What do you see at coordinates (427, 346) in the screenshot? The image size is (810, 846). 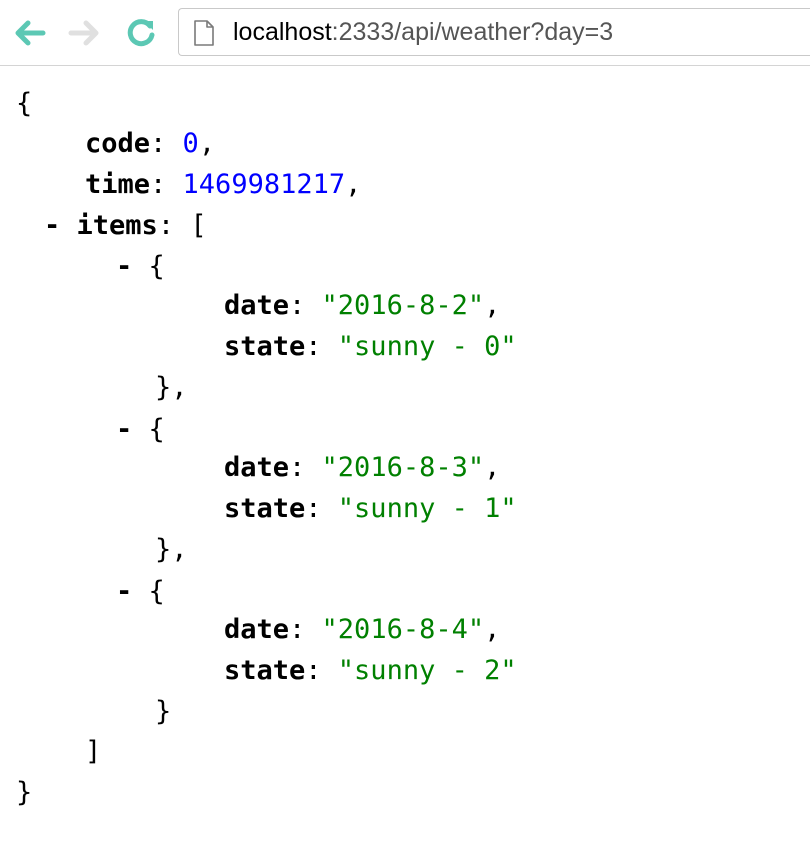 I see `state-value: "sunny - 0"` at bounding box center [427, 346].